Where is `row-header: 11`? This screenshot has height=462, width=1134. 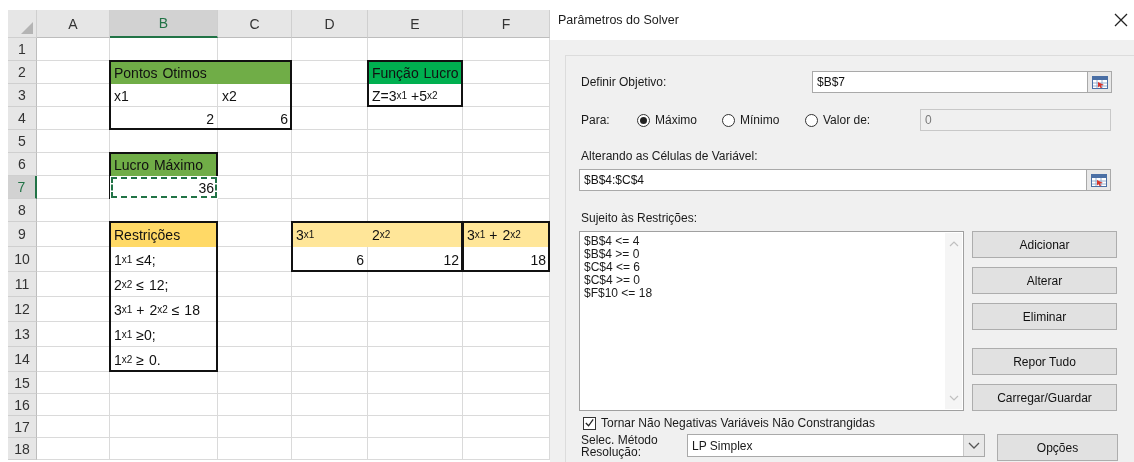
row-header: 11 is located at coordinates (22, 284).